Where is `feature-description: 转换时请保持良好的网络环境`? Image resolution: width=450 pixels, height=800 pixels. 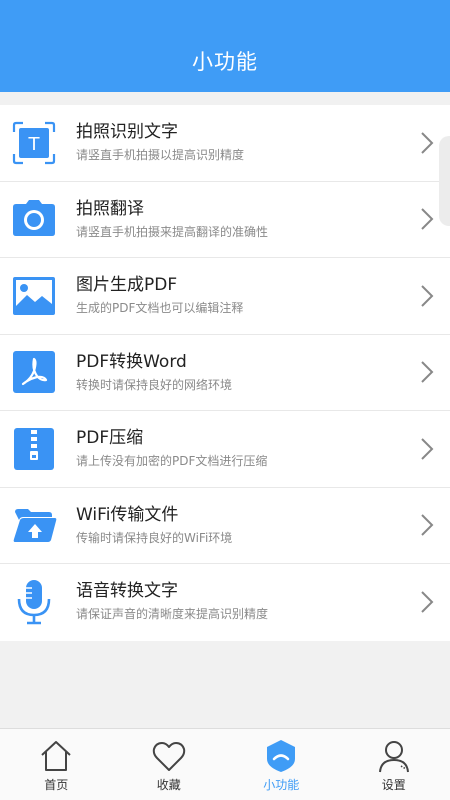
feature-description: 转换时请保持良好的网络环境 is located at coordinates (154, 384).